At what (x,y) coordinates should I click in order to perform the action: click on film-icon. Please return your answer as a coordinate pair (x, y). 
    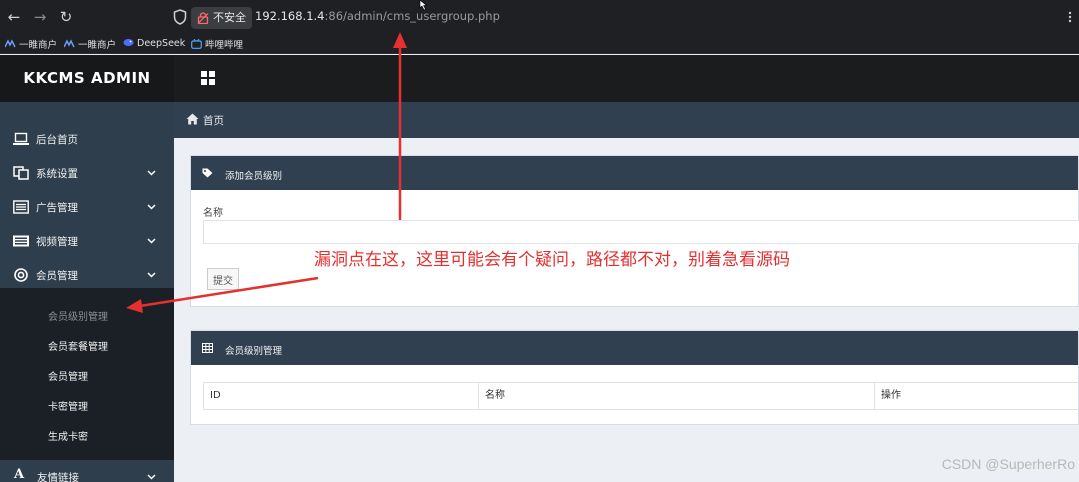
    Looking at the image, I should click on (21, 241).